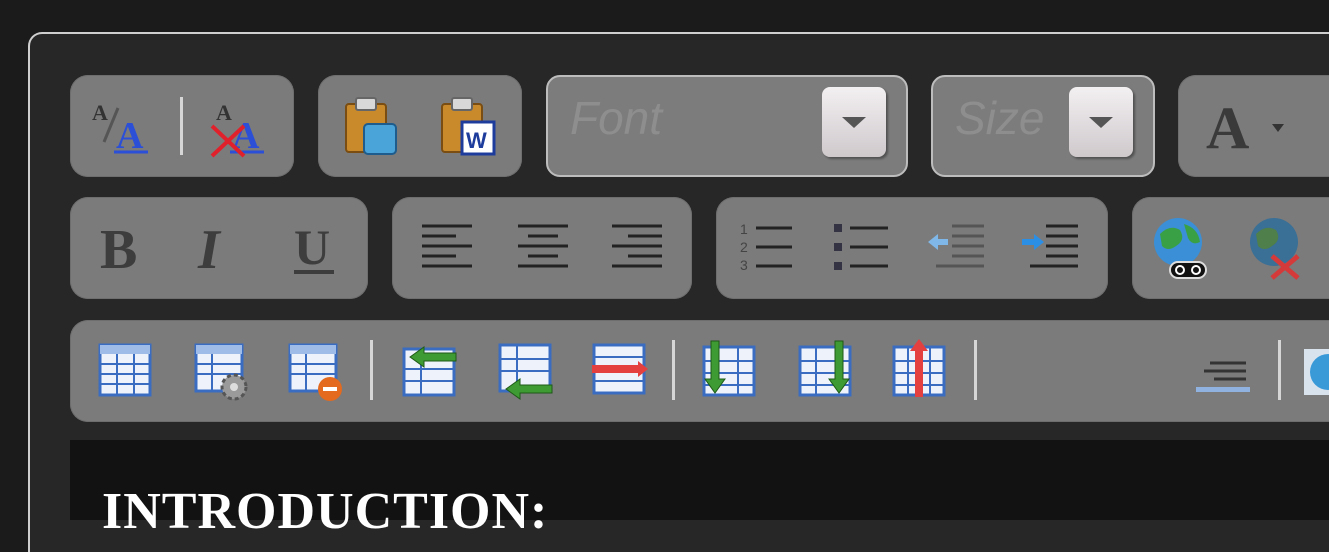  I want to click on unlink-button, so click(1277, 247).